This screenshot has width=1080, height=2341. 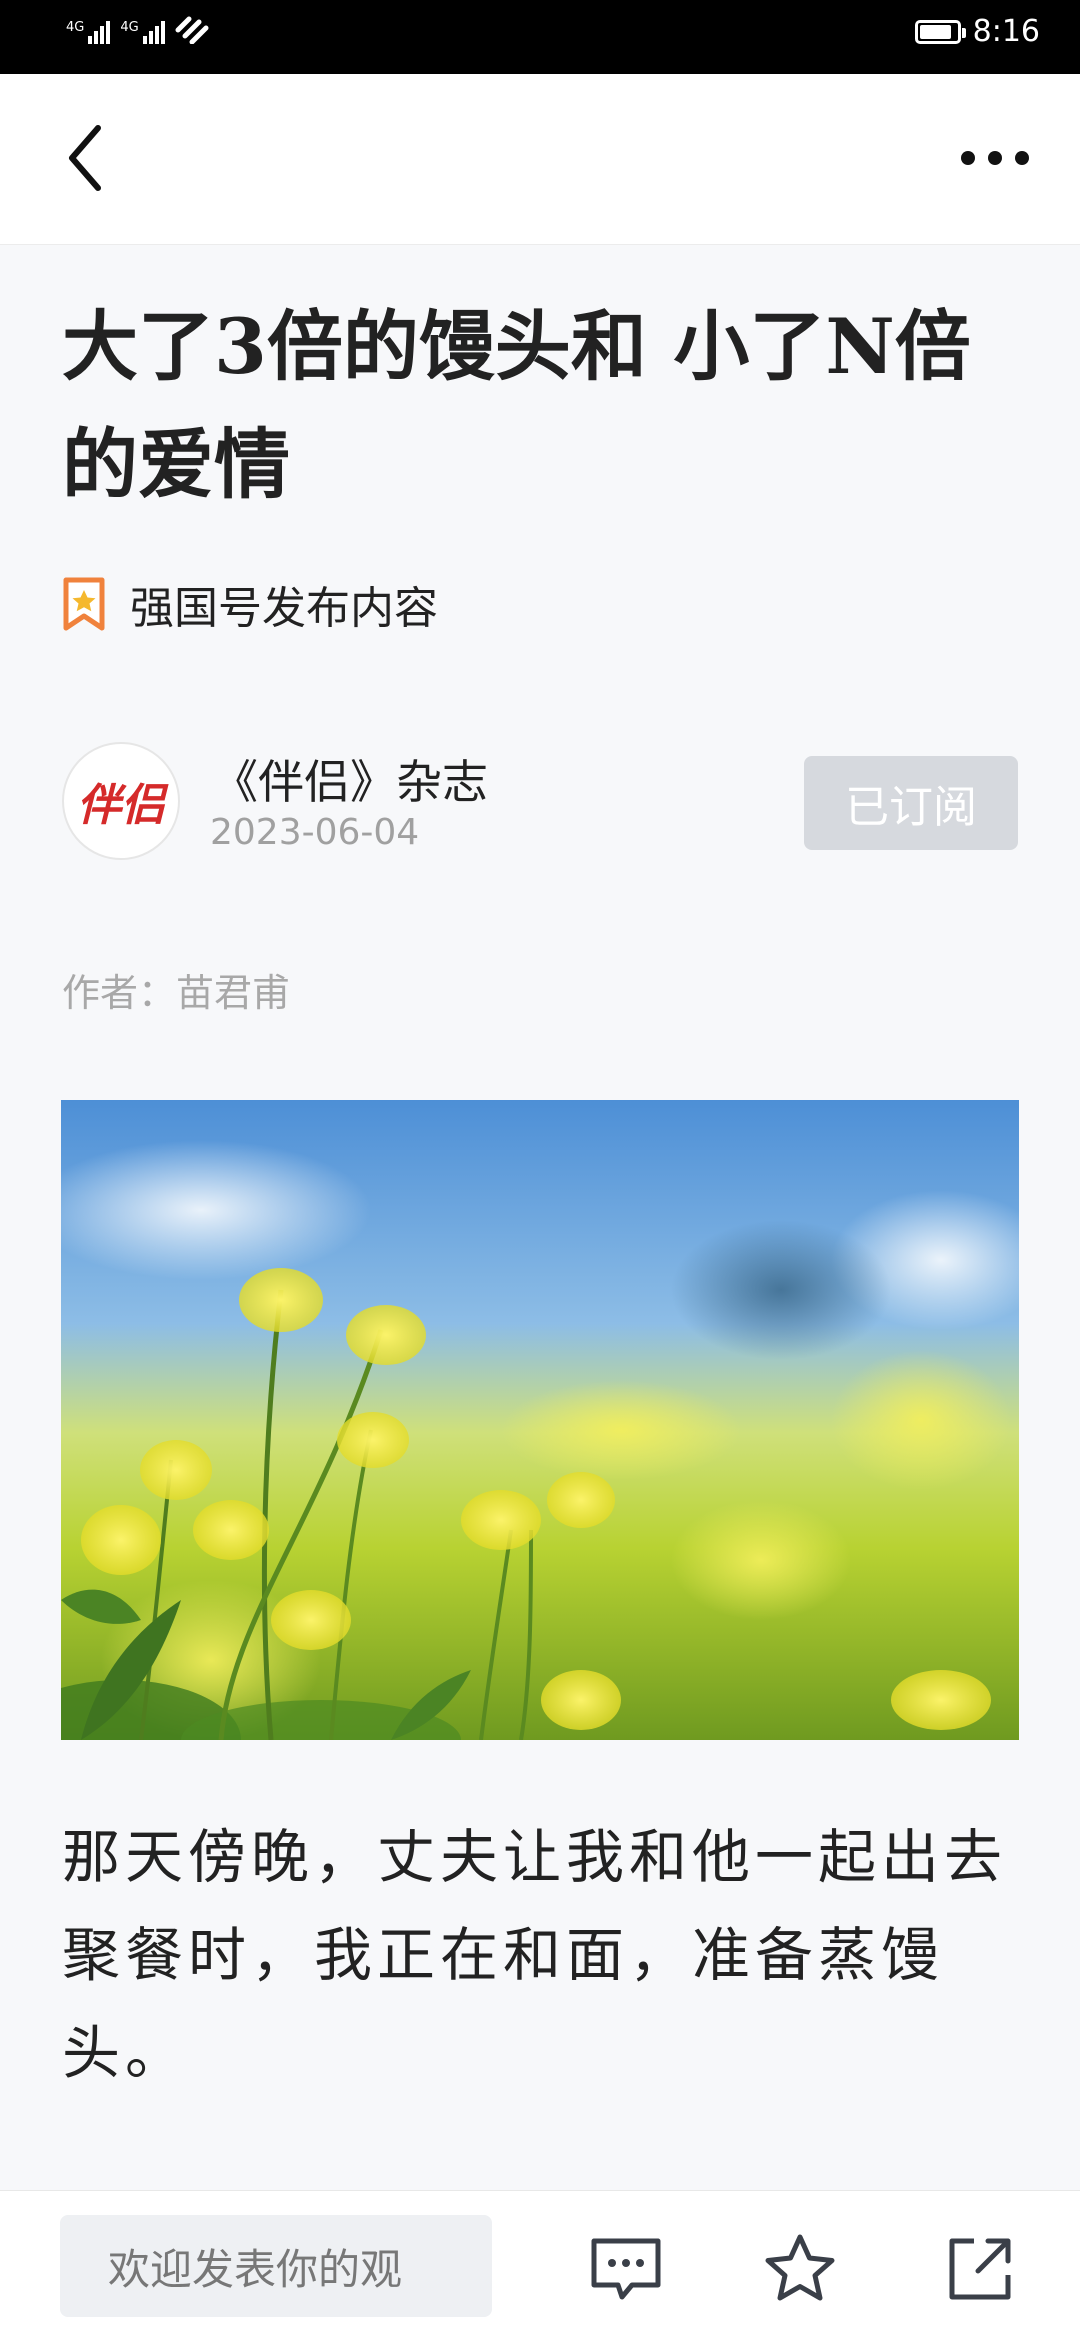 What do you see at coordinates (535, 1955) in the screenshot?
I see `article-paragraph: 那天傍晚，丈夫让我和他一起出去聚餐时，我正在和面，准备蒸馒头。` at bounding box center [535, 1955].